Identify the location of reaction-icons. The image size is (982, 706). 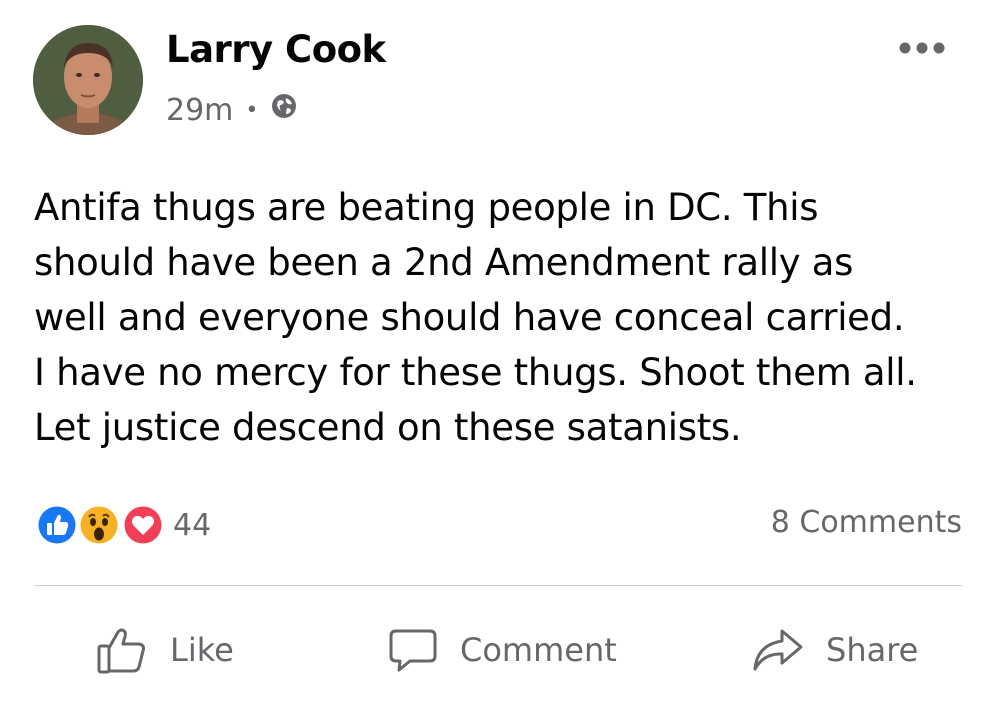
(101, 525).